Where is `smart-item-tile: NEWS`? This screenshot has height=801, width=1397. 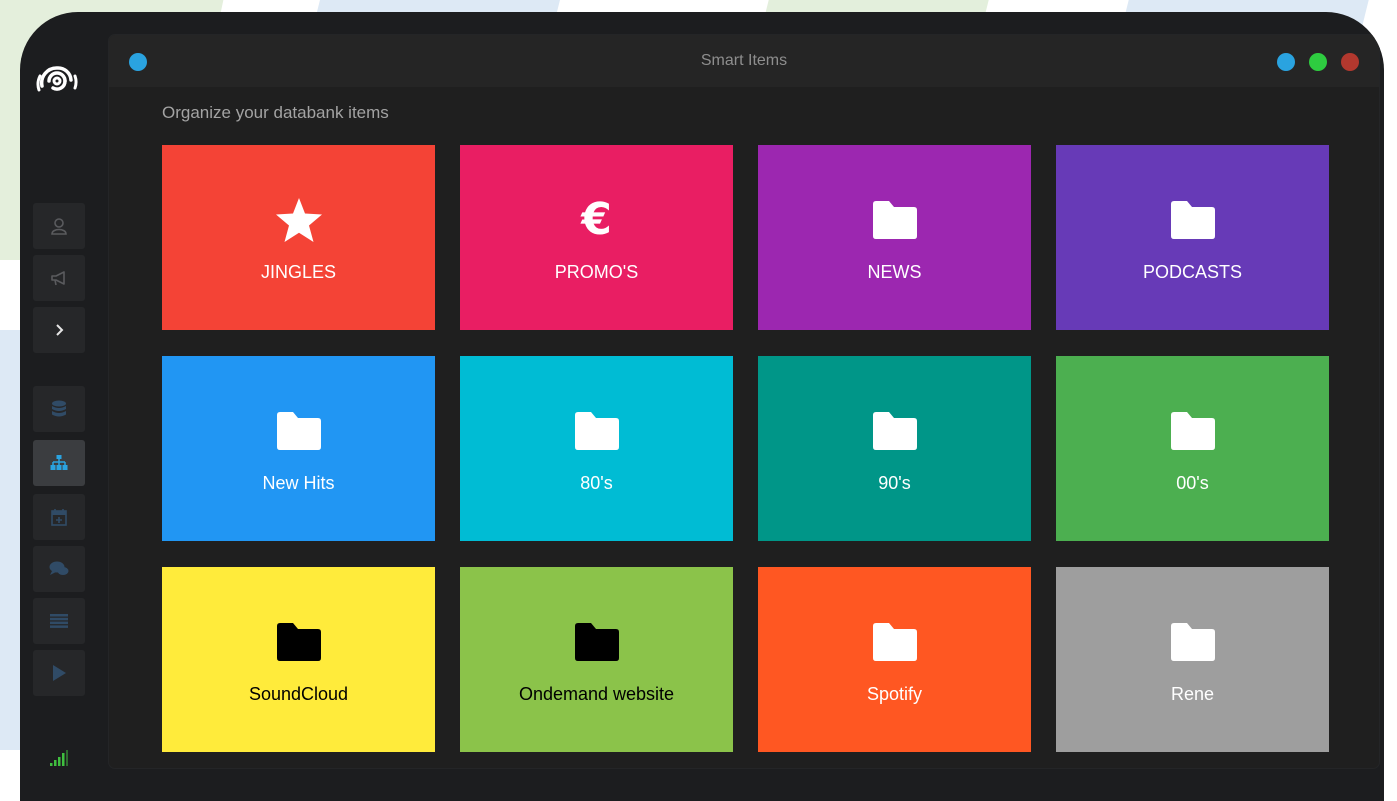 smart-item-tile: NEWS is located at coordinates (894, 237).